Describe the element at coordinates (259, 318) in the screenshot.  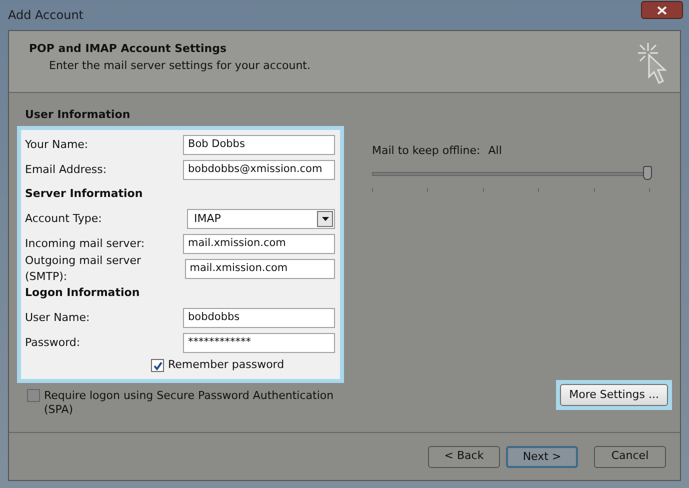
I see `input-field: bobdobbs` at that location.